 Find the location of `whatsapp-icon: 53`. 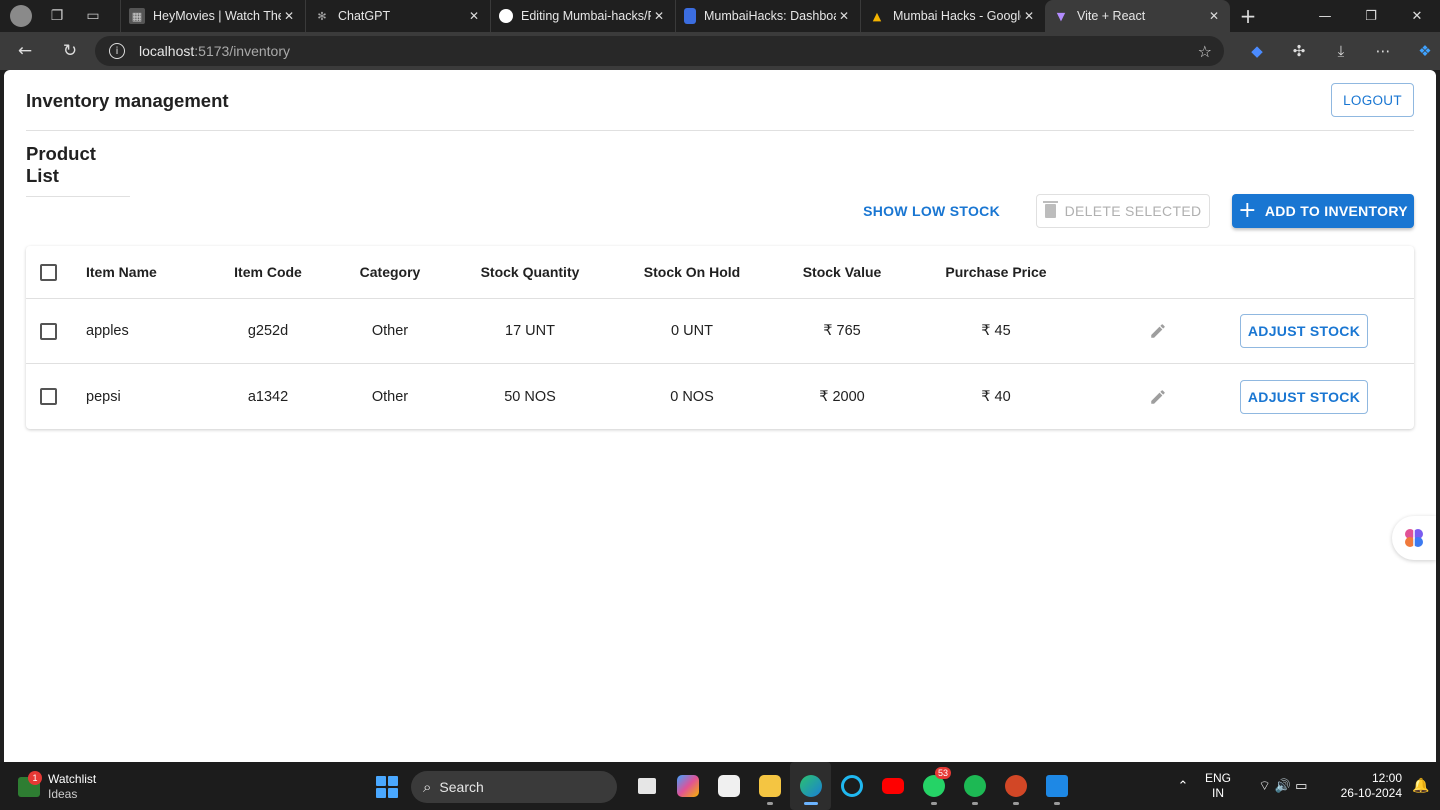

whatsapp-icon: 53 is located at coordinates (933, 786).